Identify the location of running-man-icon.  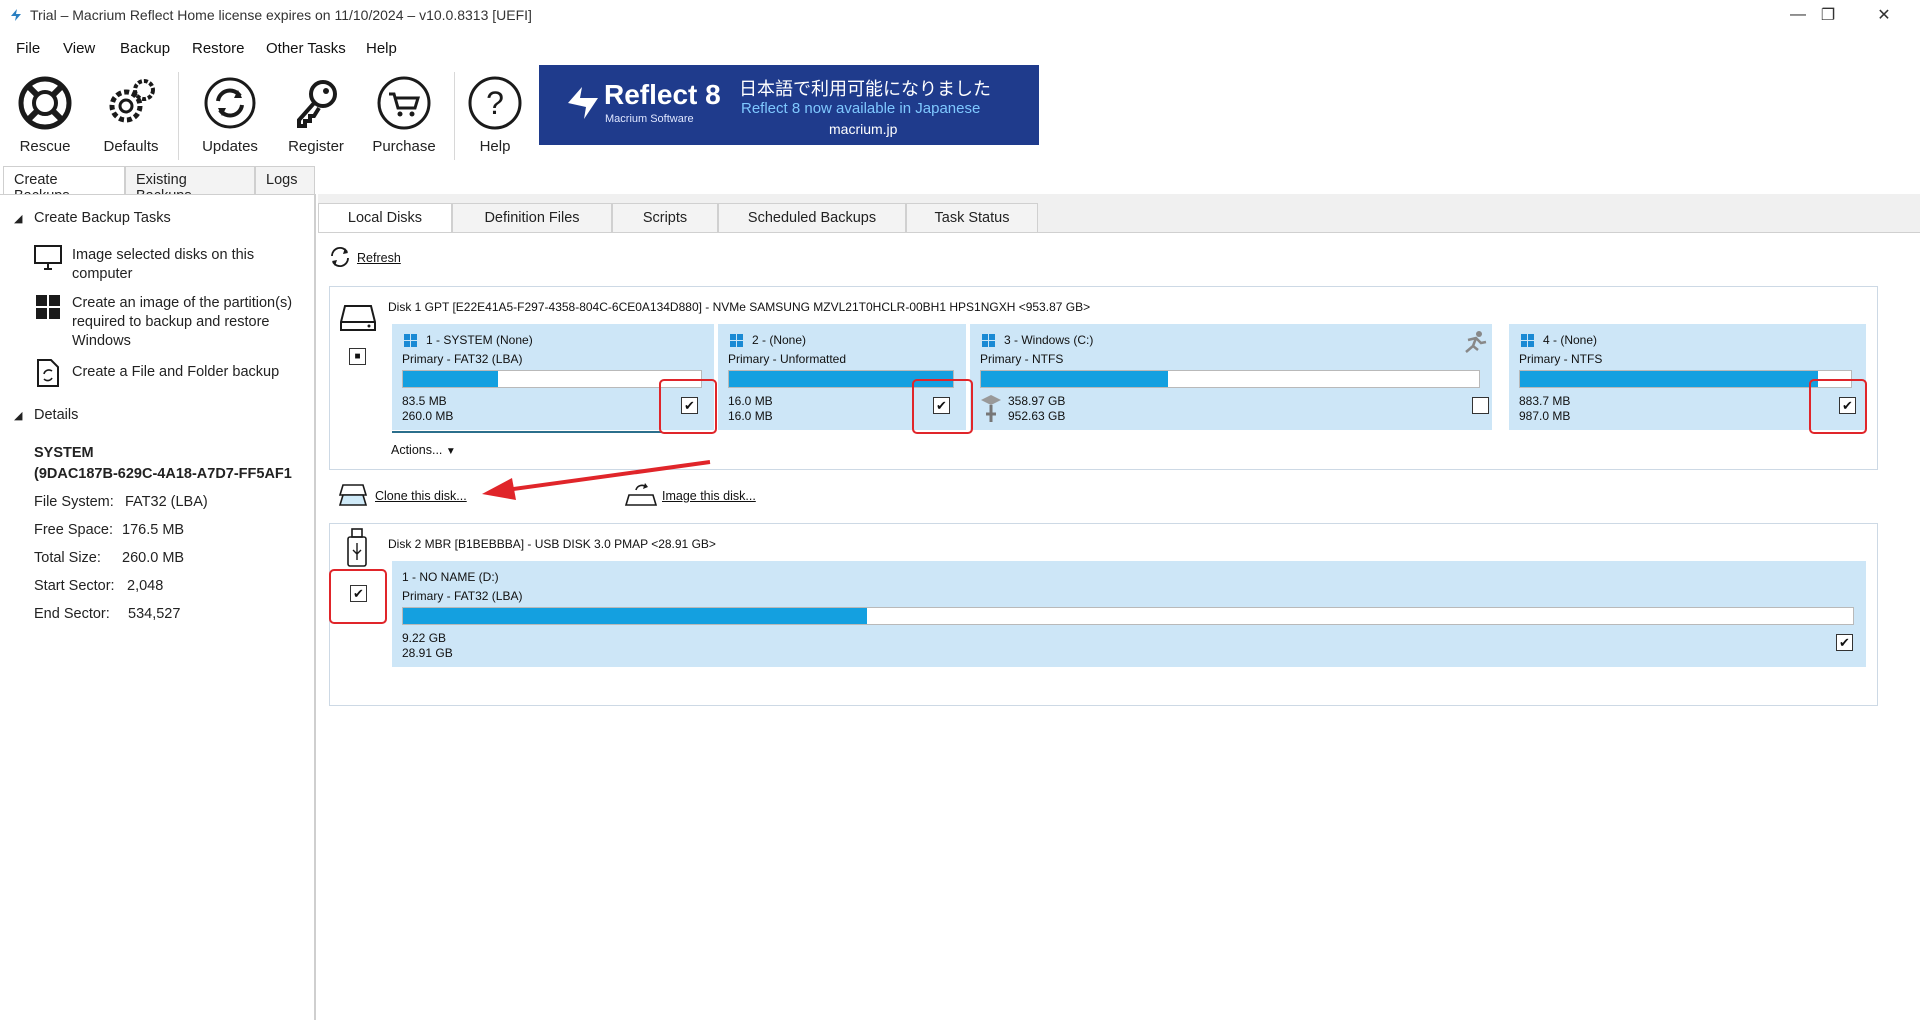
(1476, 342).